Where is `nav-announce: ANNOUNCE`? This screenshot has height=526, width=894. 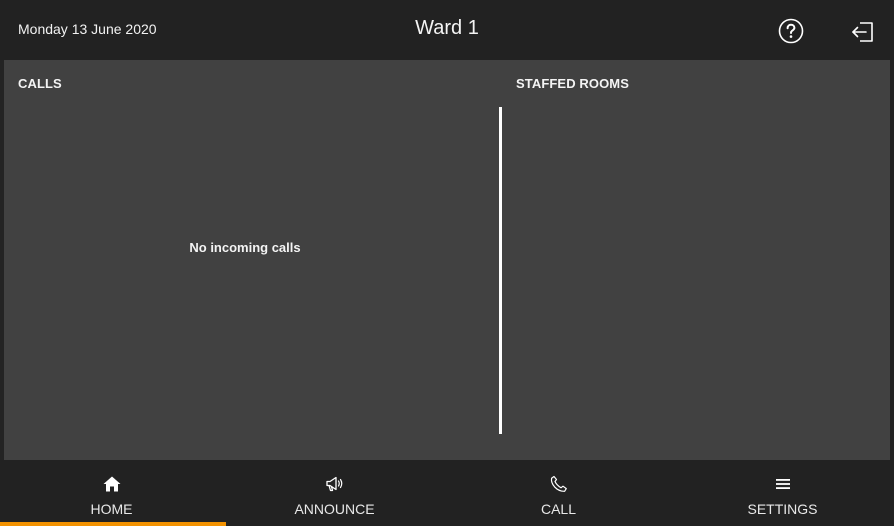
nav-announce: ANNOUNCE is located at coordinates (334, 493).